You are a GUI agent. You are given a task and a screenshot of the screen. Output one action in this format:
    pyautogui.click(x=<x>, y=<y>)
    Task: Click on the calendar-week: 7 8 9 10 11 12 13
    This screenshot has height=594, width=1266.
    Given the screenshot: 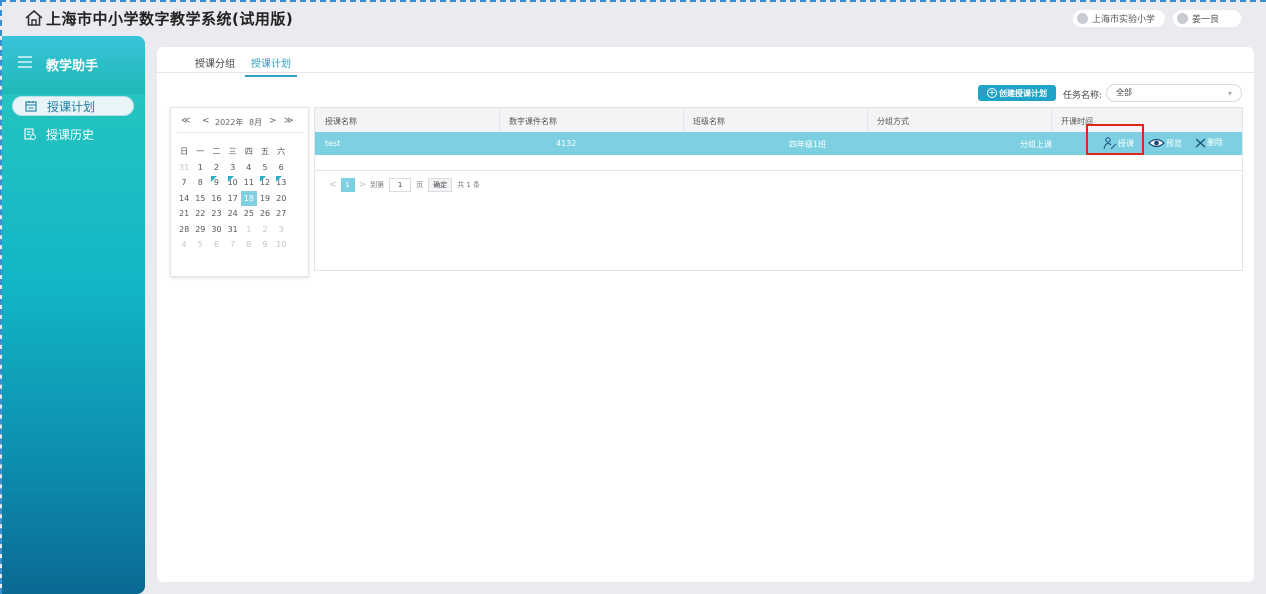 What is the action you would take?
    pyautogui.click(x=241, y=183)
    